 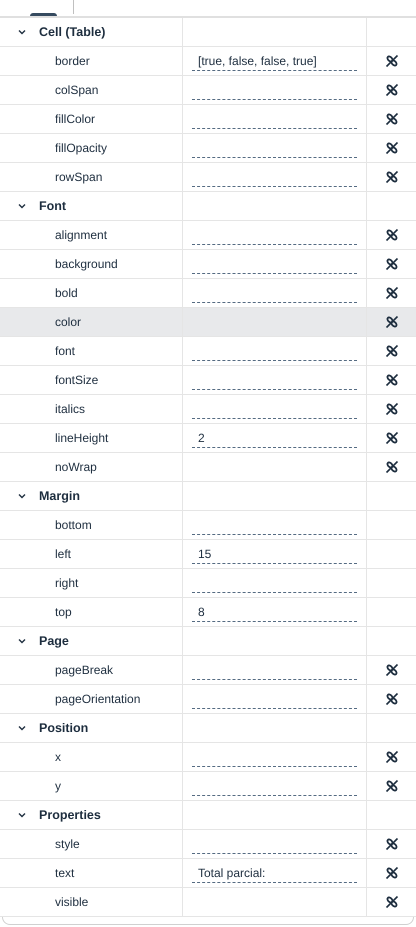 What do you see at coordinates (72, 32) in the screenshot?
I see `group-title: Cell (Table)` at bounding box center [72, 32].